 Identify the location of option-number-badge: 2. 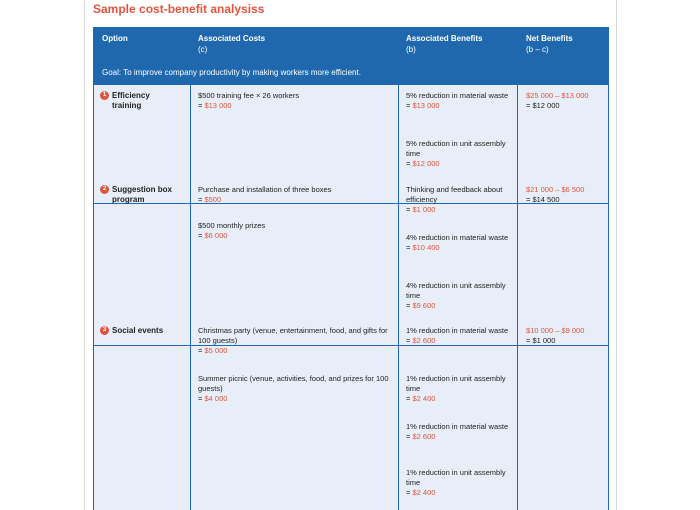
(104, 189).